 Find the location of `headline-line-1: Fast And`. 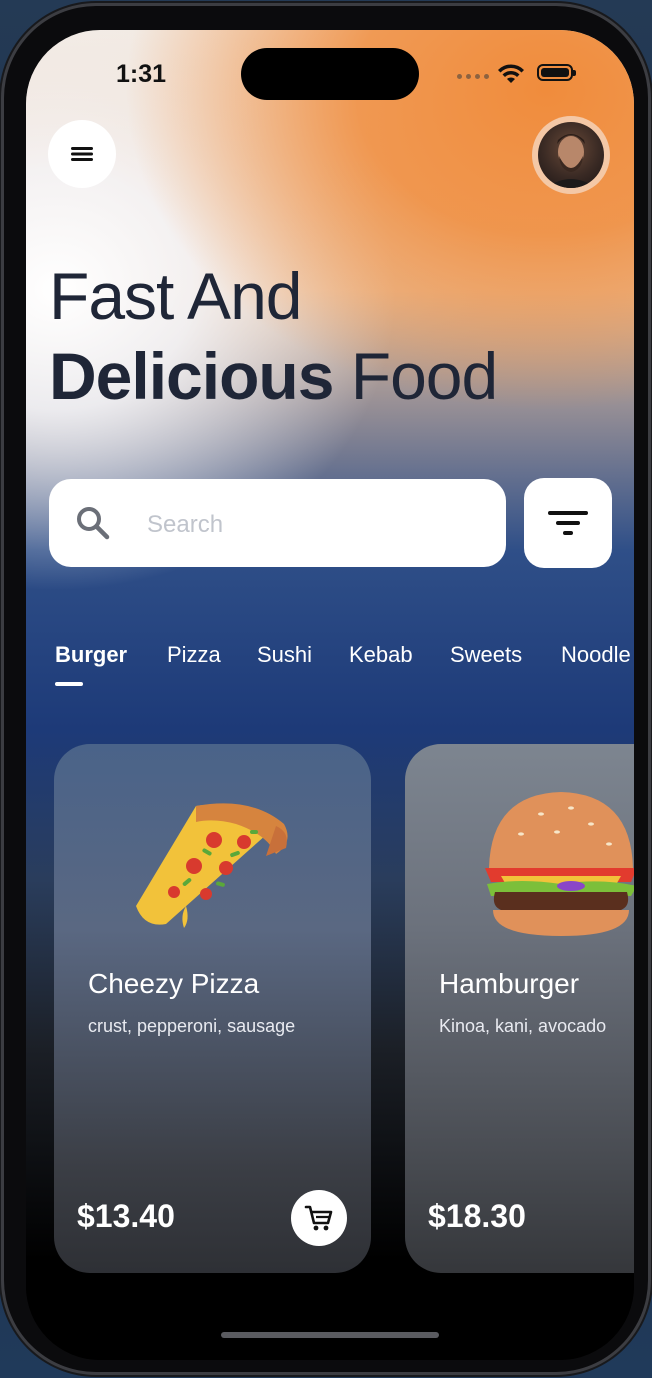

headline-line-1: Fast And is located at coordinates (176, 296).